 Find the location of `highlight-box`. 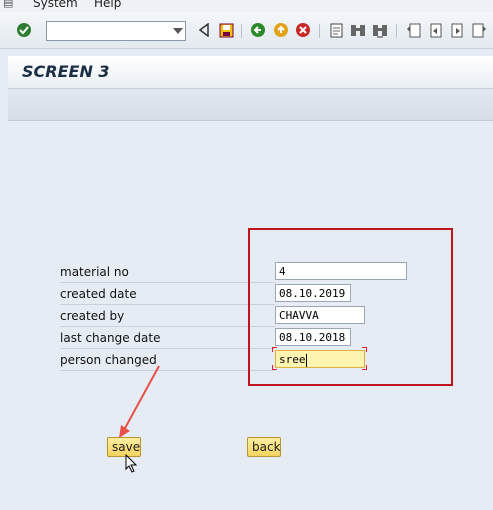

highlight-box is located at coordinates (350, 307).